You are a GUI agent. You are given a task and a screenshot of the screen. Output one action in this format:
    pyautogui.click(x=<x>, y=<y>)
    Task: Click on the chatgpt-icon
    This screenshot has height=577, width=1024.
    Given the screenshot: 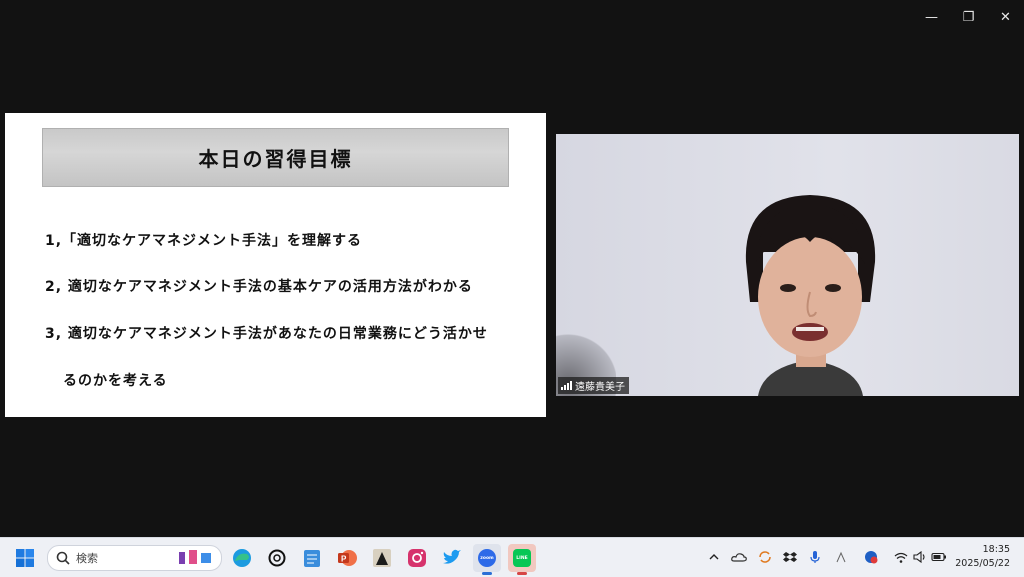 What is the action you would take?
    pyautogui.click(x=277, y=558)
    